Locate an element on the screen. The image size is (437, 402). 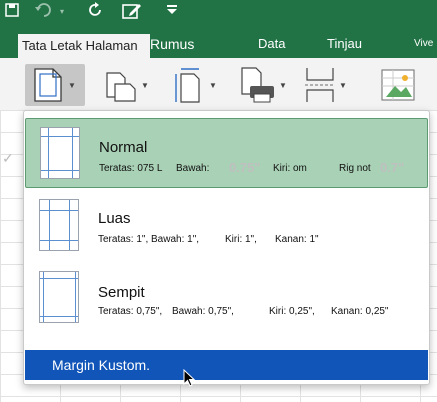
background-icon is located at coordinates (398, 85).